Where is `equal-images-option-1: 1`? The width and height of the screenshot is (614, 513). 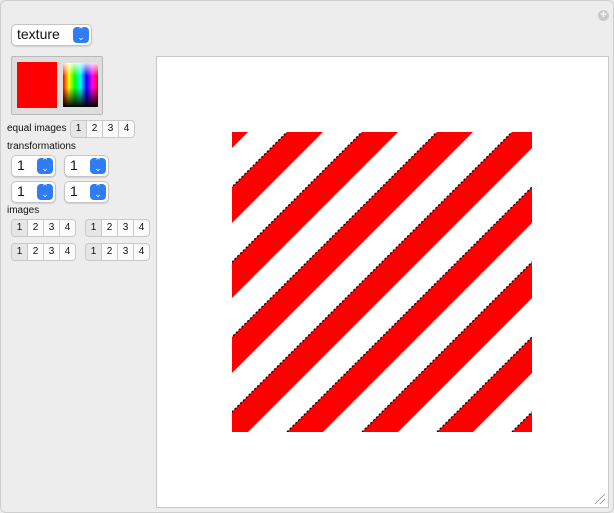 equal-images-option-1: 1 is located at coordinates (78, 129).